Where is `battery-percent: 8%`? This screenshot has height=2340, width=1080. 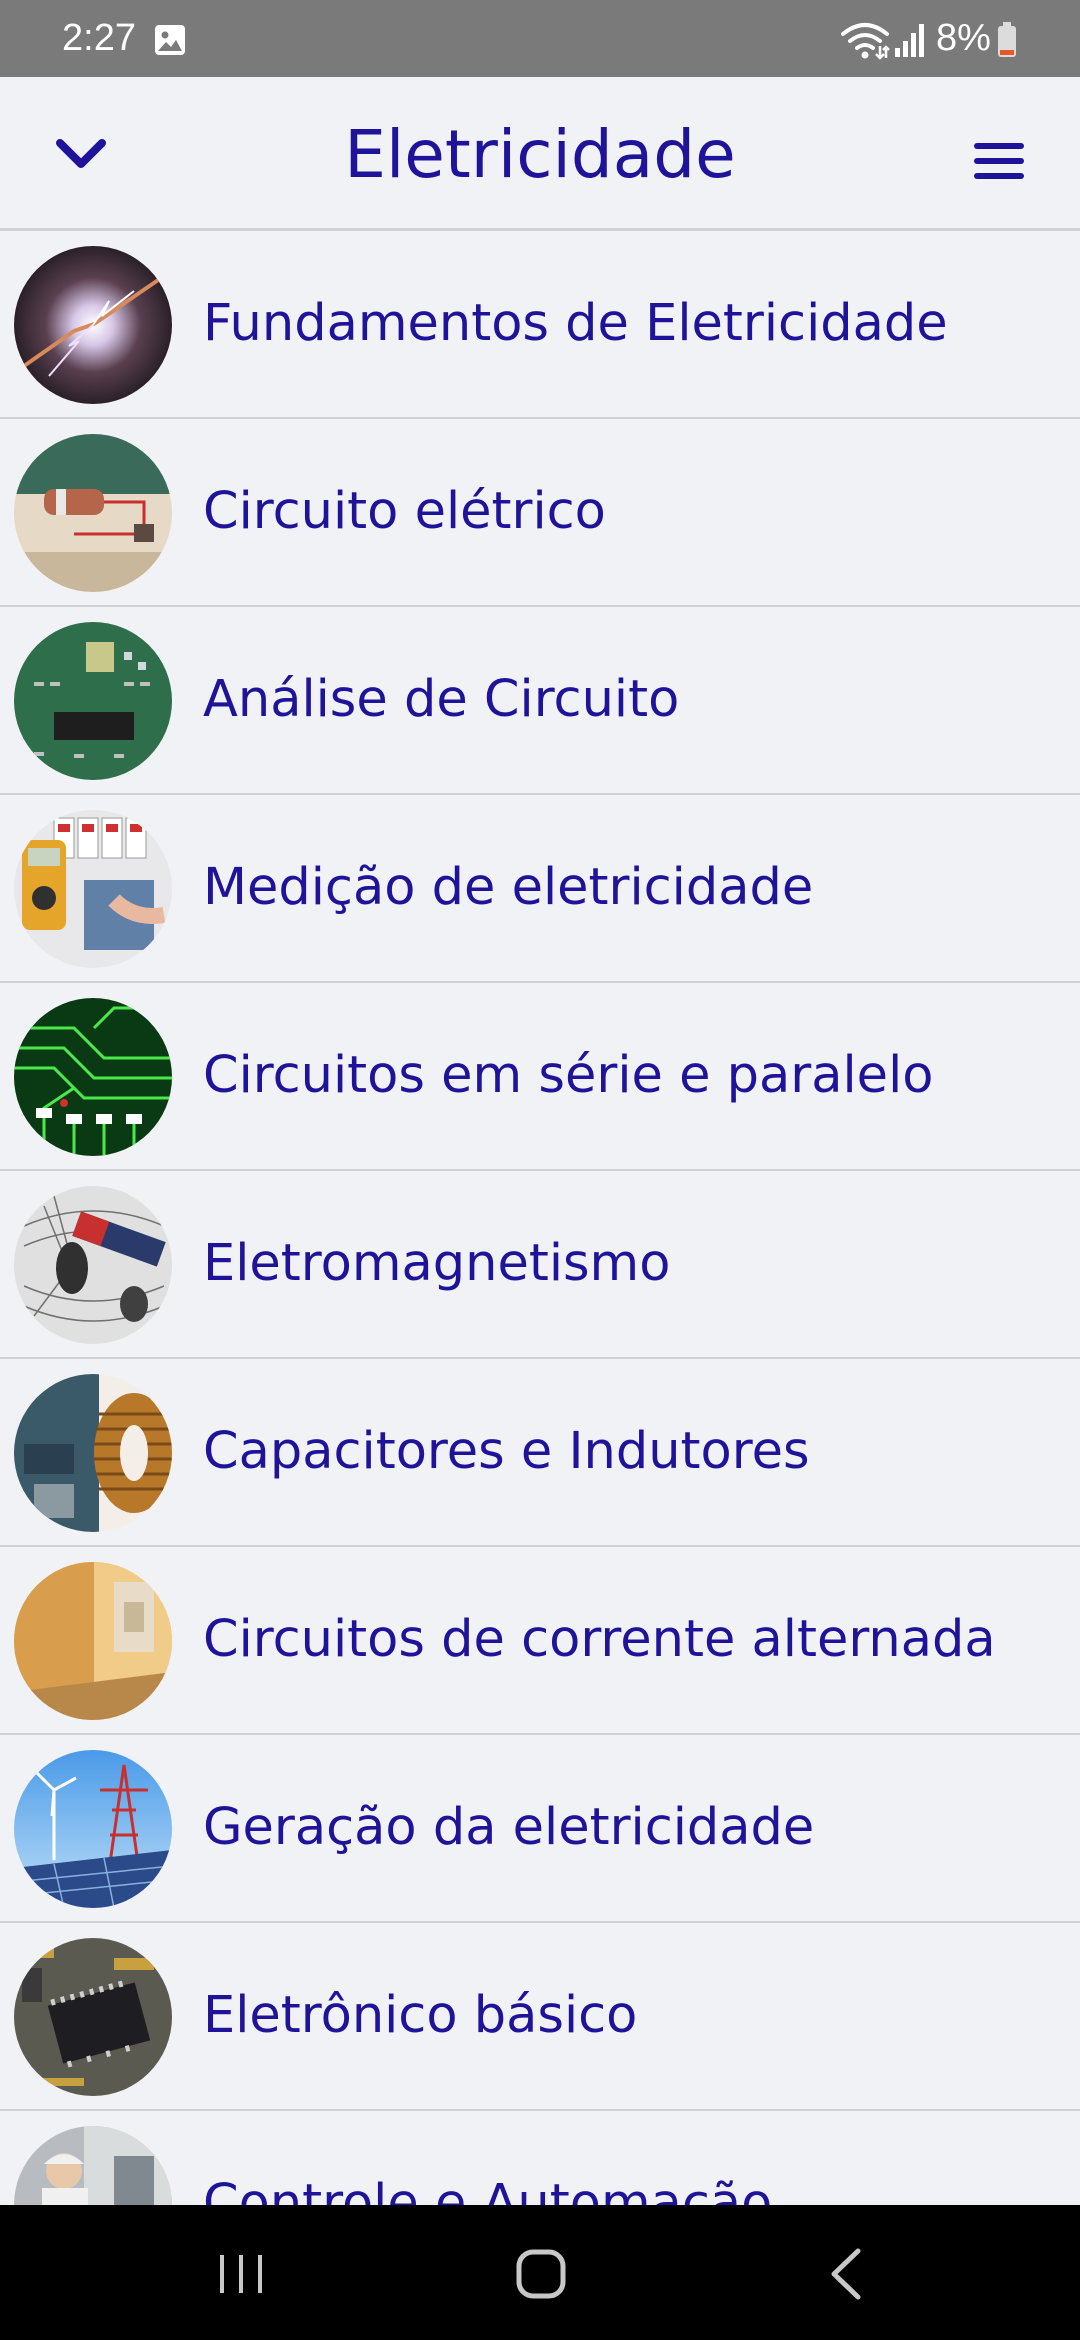 battery-percent: 8% is located at coordinates (963, 38).